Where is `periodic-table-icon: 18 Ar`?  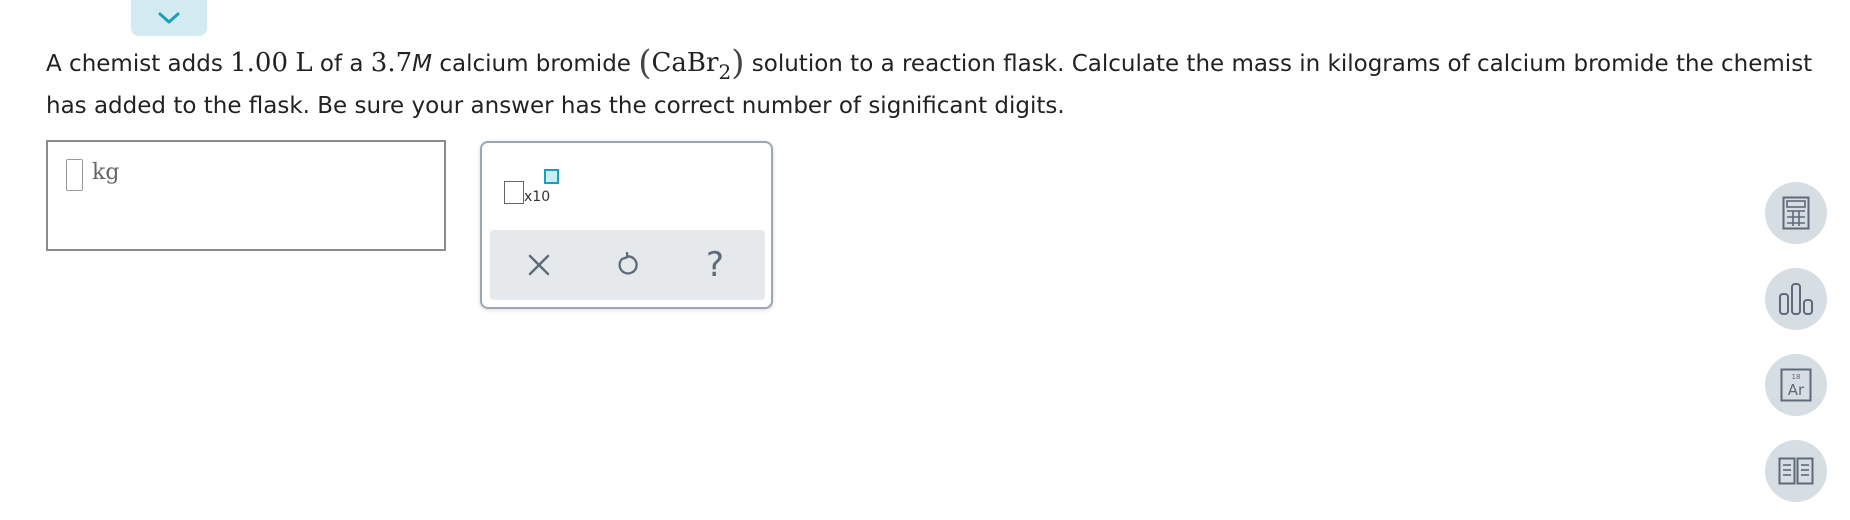
periodic-table-icon: 18 Ar is located at coordinates (1796, 385).